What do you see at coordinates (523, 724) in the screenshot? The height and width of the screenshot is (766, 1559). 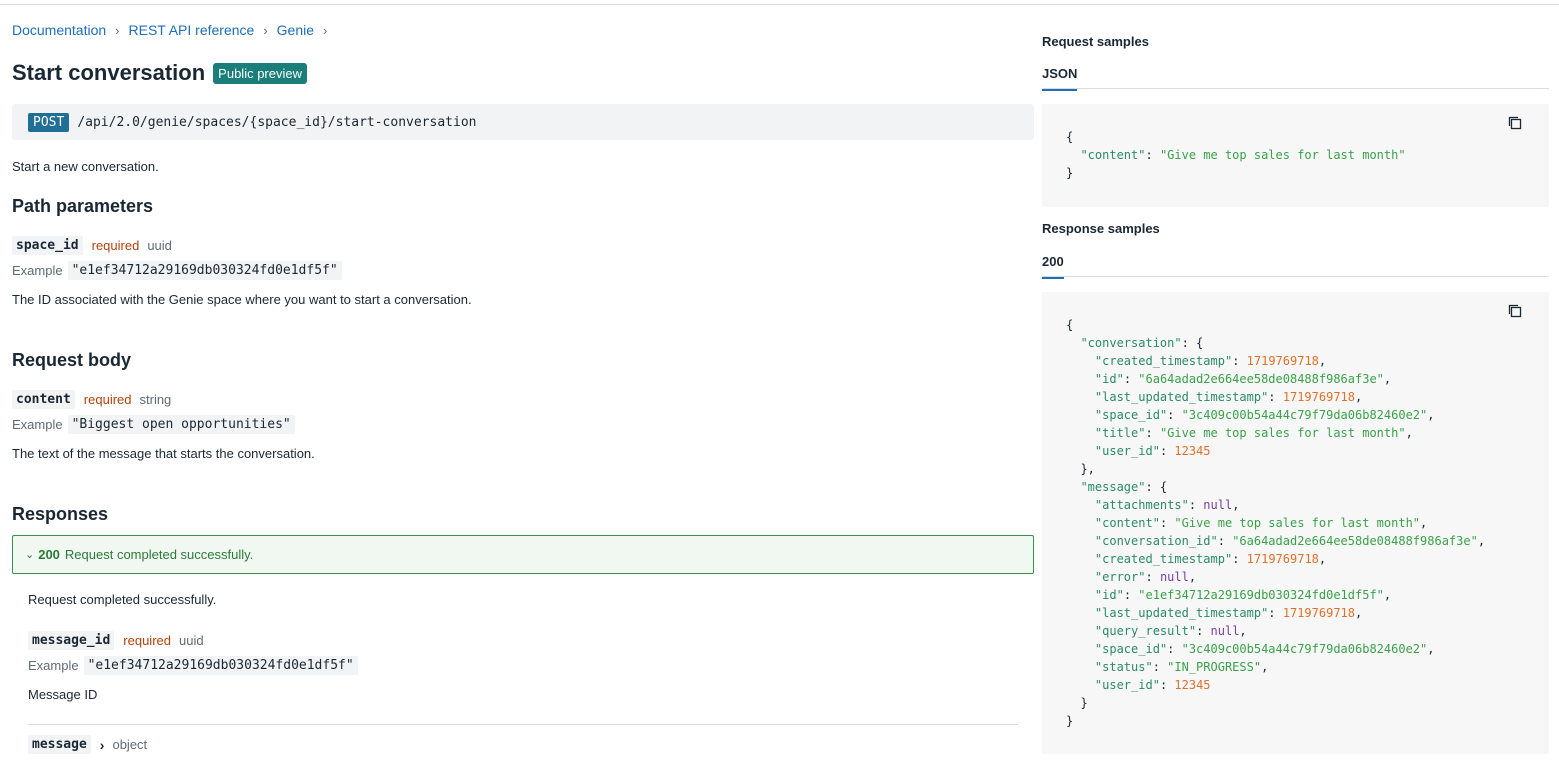 I see `divider` at bounding box center [523, 724].